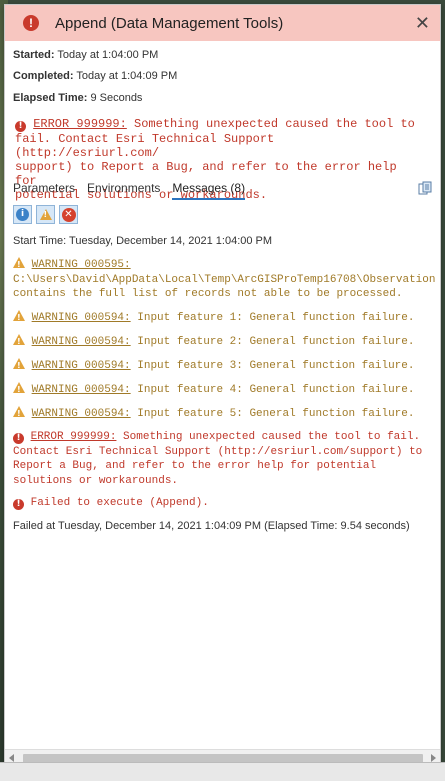  What do you see at coordinates (80, 124) in the screenshot?
I see `summary-error-code-link: ERROR 999999:` at bounding box center [80, 124].